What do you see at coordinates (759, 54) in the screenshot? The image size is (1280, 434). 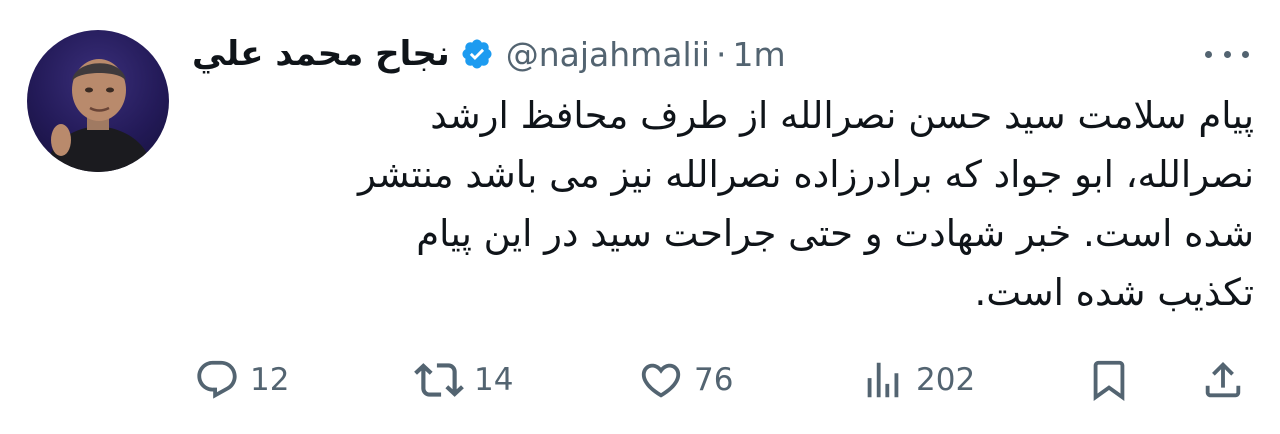 I see `timestamp: 1m` at bounding box center [759, 54].